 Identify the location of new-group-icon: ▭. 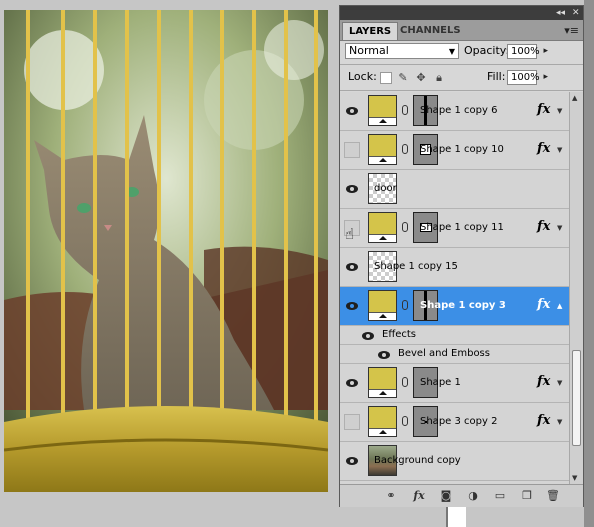
(500, 496).